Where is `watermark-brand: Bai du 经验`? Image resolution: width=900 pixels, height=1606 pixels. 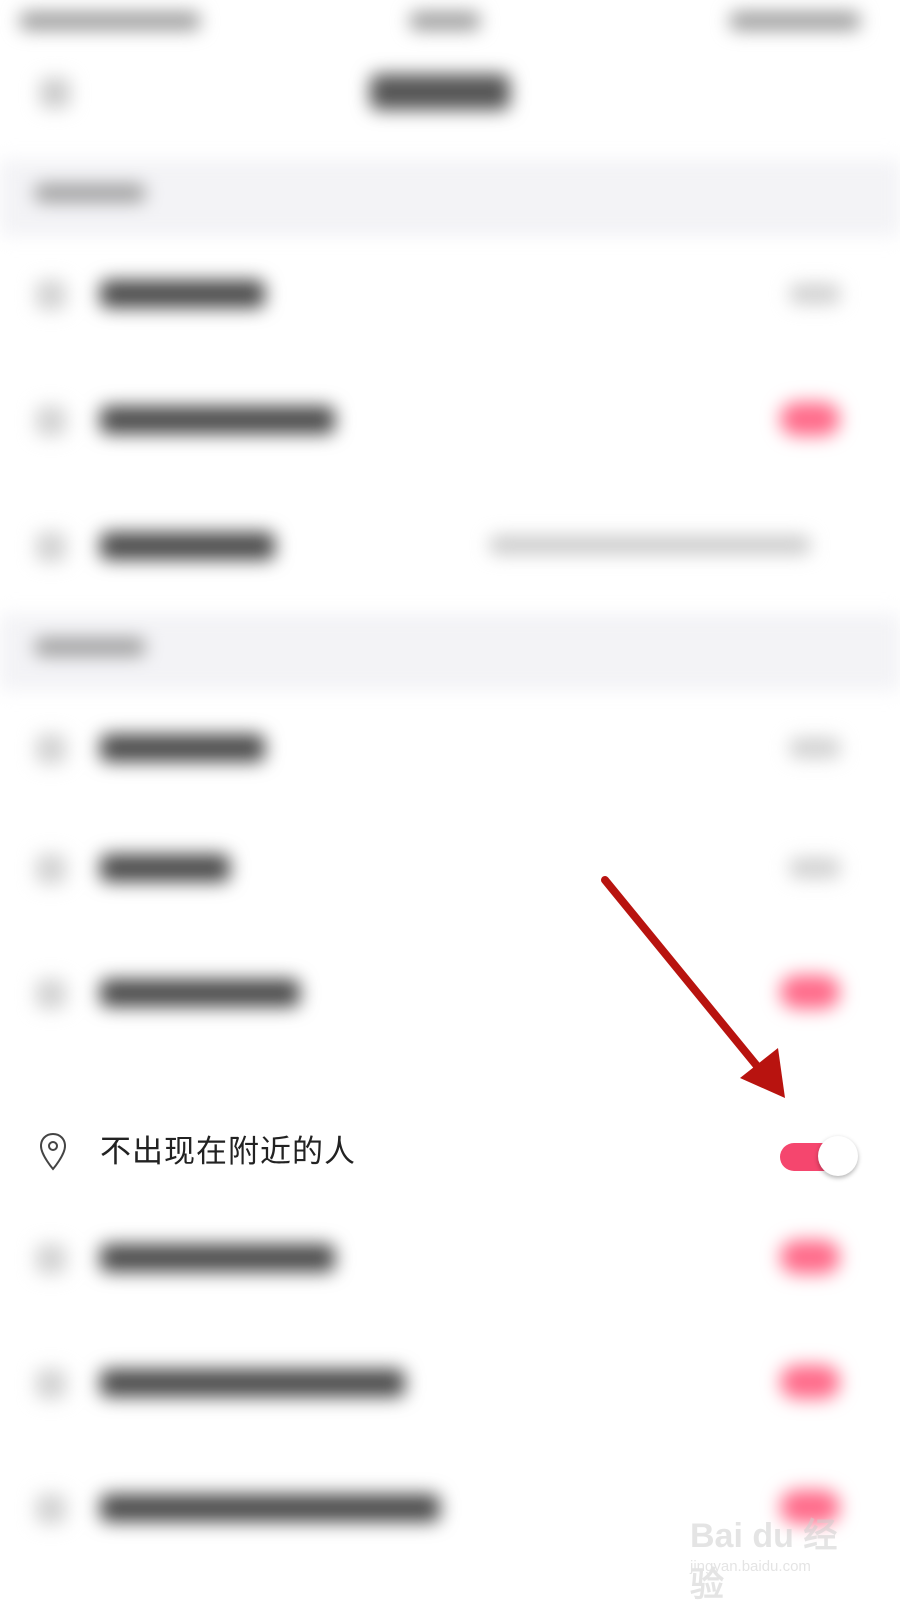
watermark-brand: Bai du 经验 is located at coordinates (764, 1560).